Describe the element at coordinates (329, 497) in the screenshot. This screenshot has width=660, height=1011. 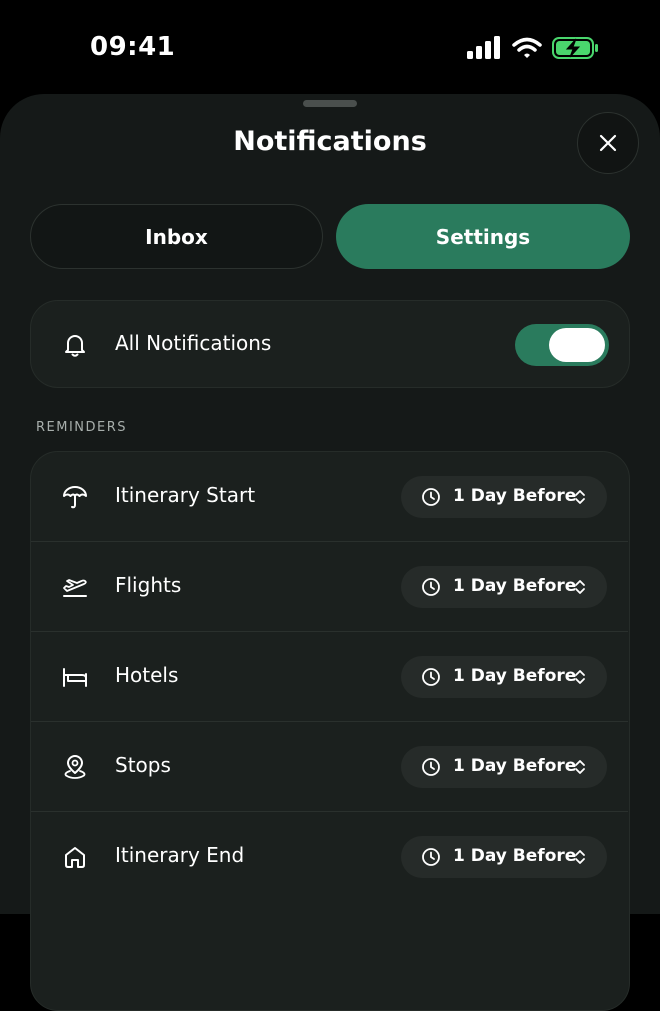
I see `list-item: Itinerary Start 1 Day Before` at that location.